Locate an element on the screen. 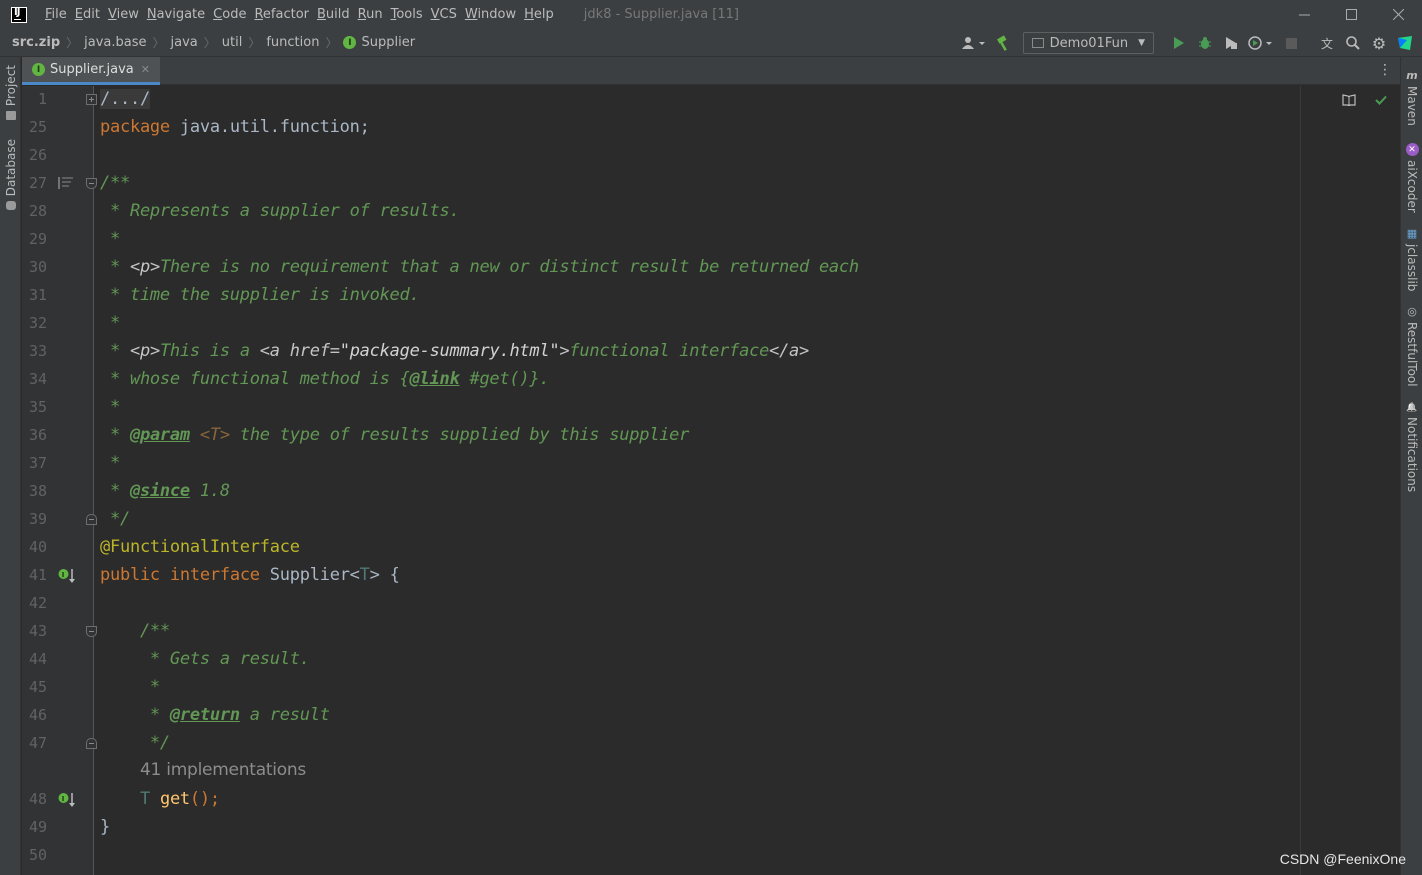 The image size is (1422, 875). line-number: 39 is located at coordinates (37, 519).